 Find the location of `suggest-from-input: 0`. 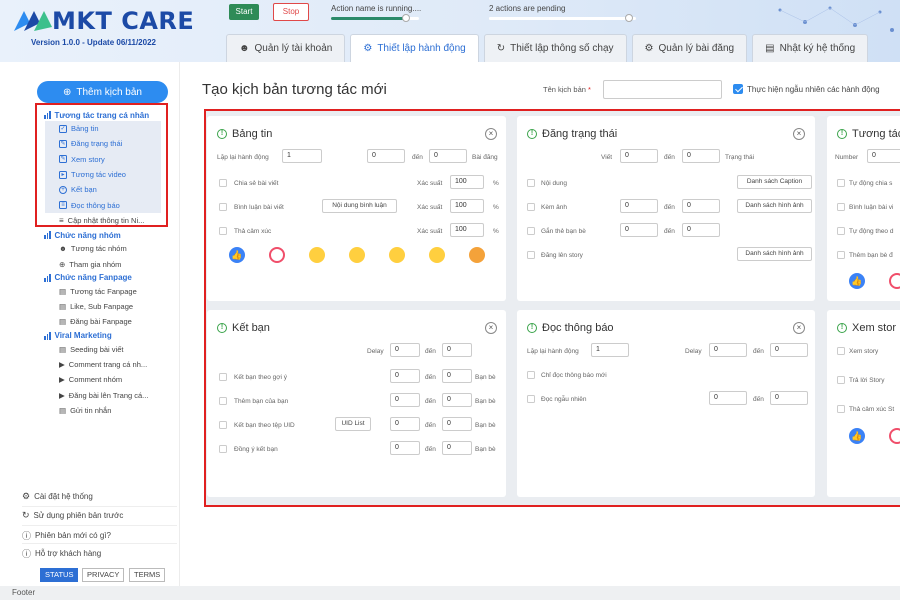

suggest-from-input: 0 is located at coordinates (405, 376).